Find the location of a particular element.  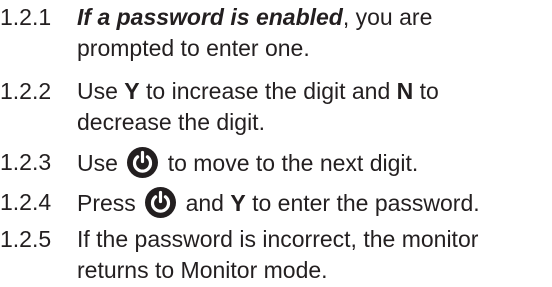

step-number: 1.2.2 is located at coordinates (26, 91).